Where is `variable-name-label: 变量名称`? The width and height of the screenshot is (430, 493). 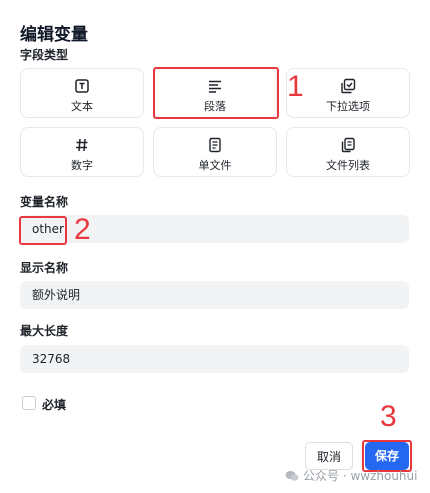 variable-name-label: 变量名称 is located at coordinates (44, 202).